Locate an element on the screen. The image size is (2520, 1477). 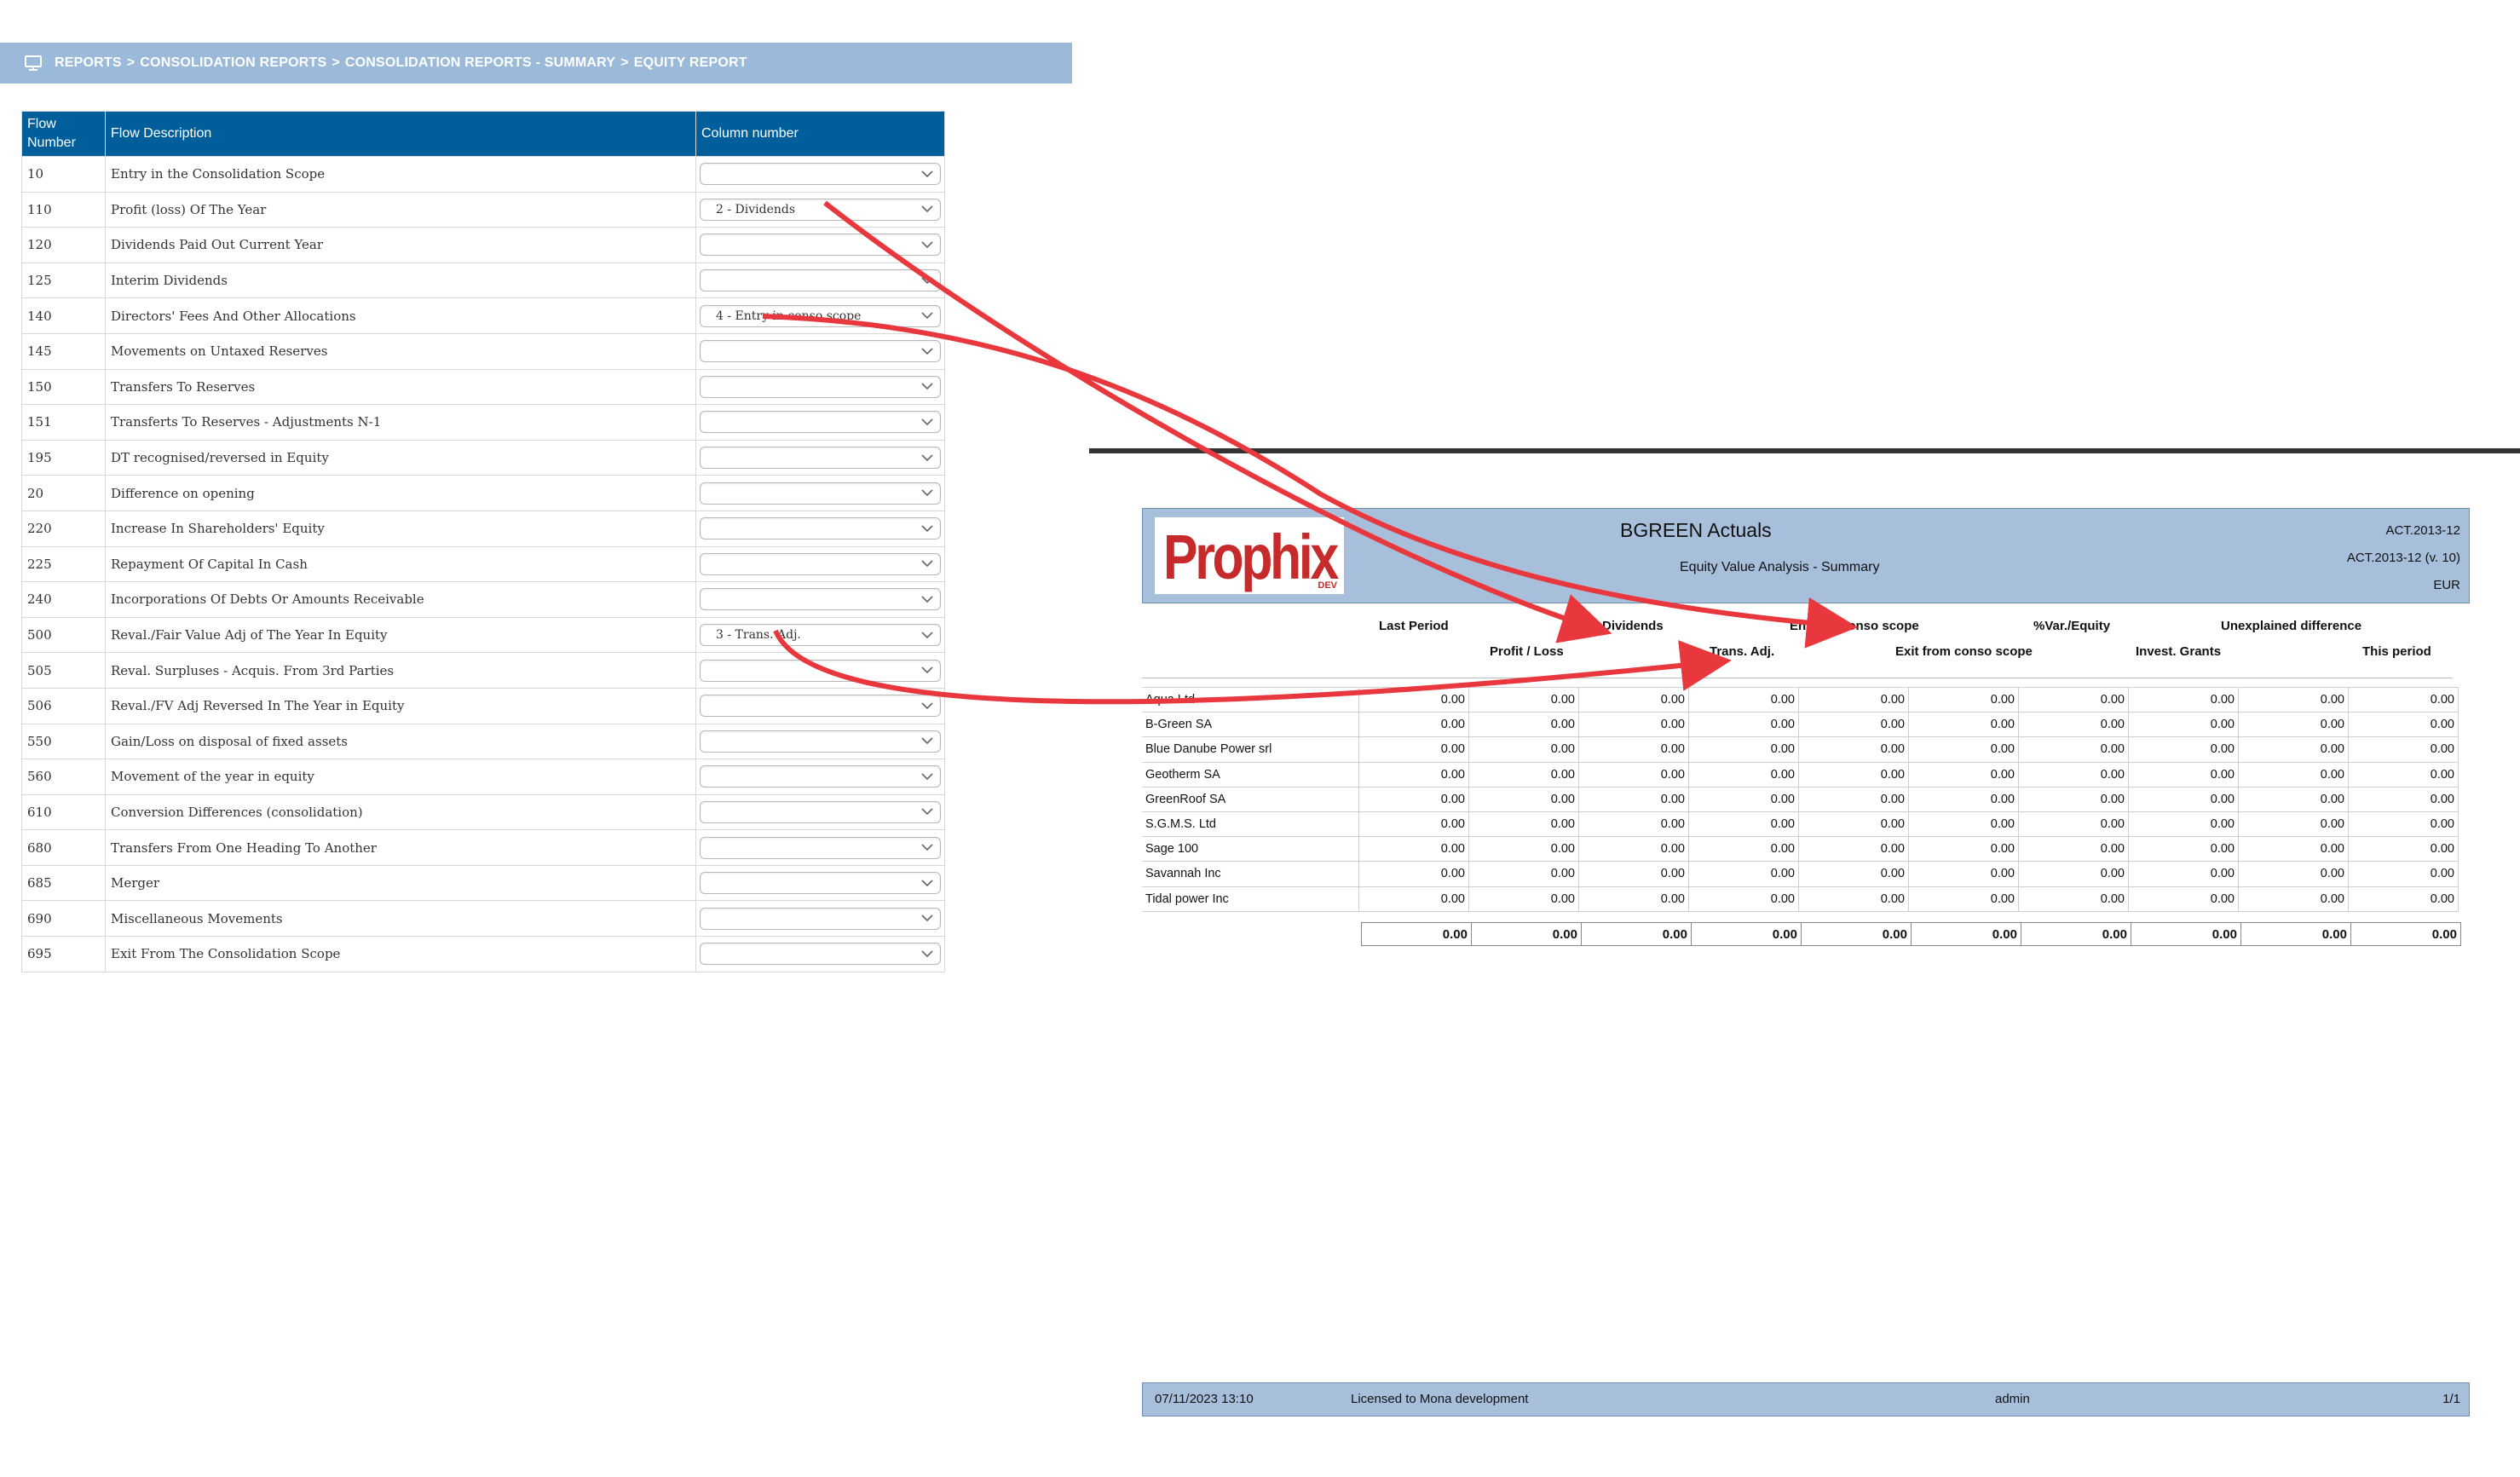
flow-description-cell: Transfers From One Heading To Another is located at coordinates (400, 848).